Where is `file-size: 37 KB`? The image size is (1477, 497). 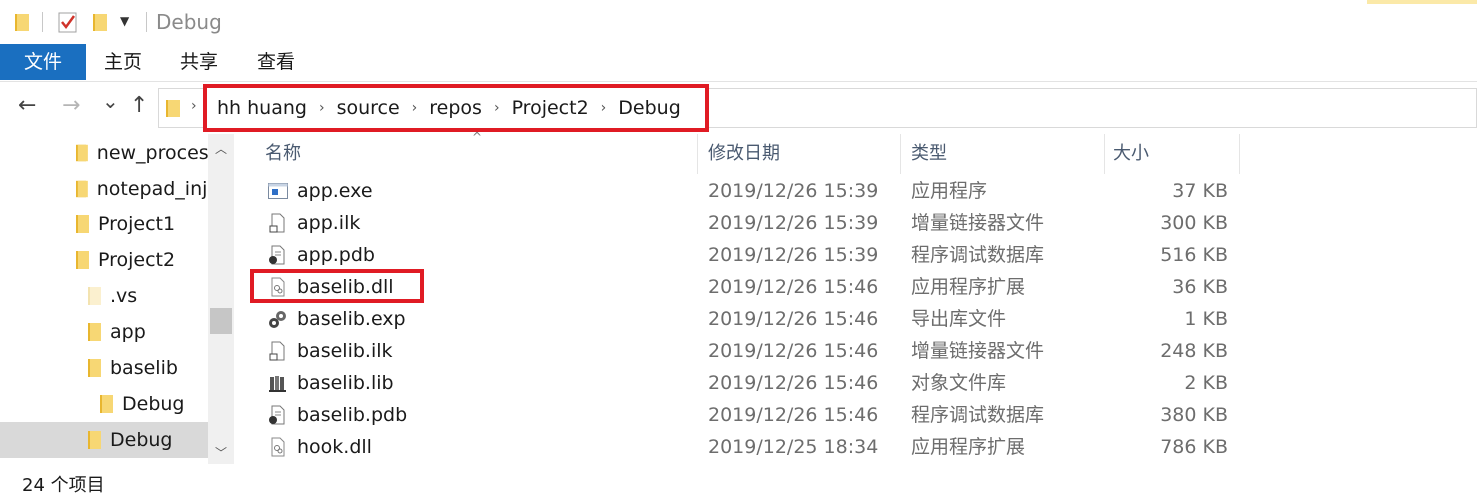 file-size: 37 KB is located at coordinates (1200, 191).